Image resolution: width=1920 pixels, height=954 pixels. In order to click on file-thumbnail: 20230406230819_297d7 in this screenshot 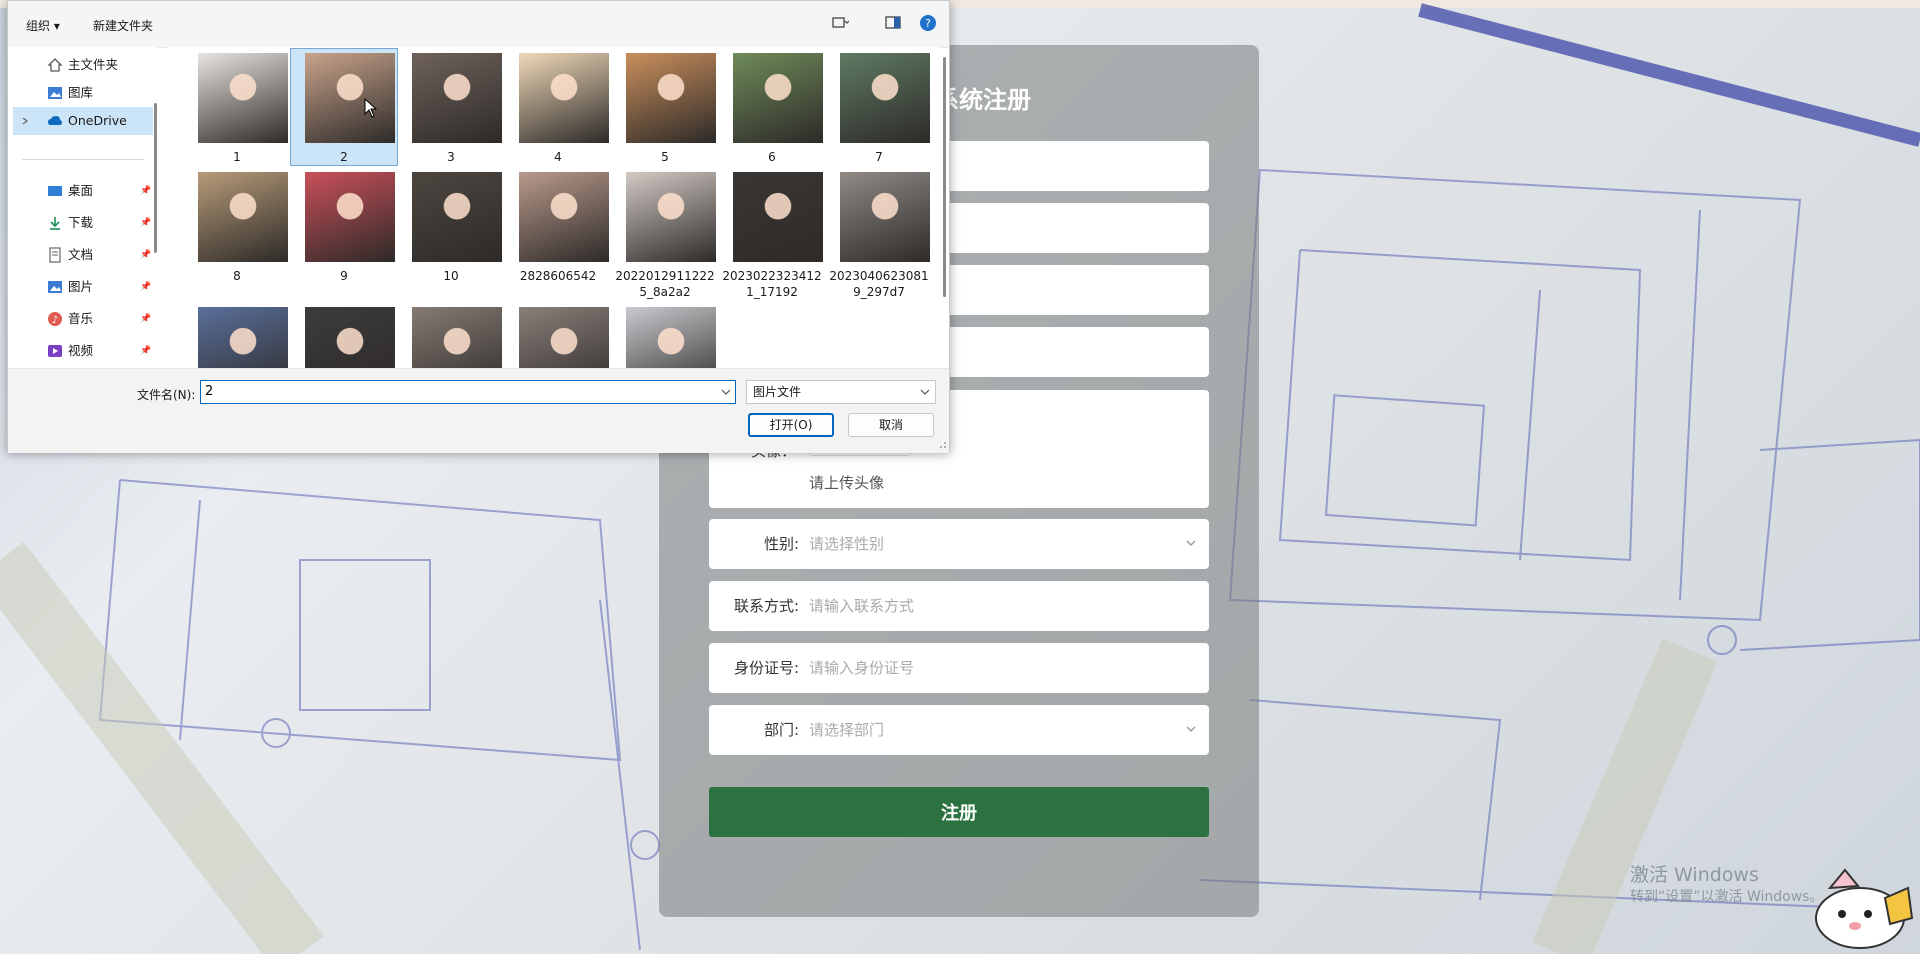, I will do `click(879, 233)`.